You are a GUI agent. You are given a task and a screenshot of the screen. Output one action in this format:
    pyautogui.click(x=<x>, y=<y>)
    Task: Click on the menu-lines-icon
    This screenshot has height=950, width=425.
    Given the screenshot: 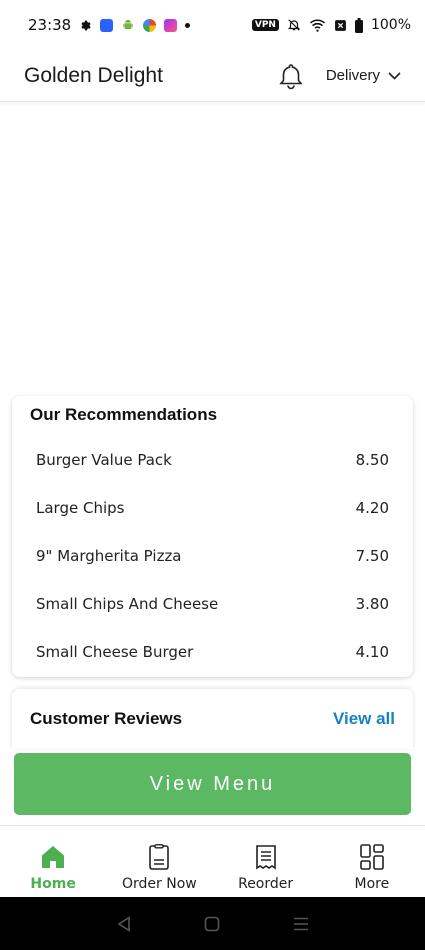 What is the action you would take?
    pyautogui.click(x=301, y=924)
    